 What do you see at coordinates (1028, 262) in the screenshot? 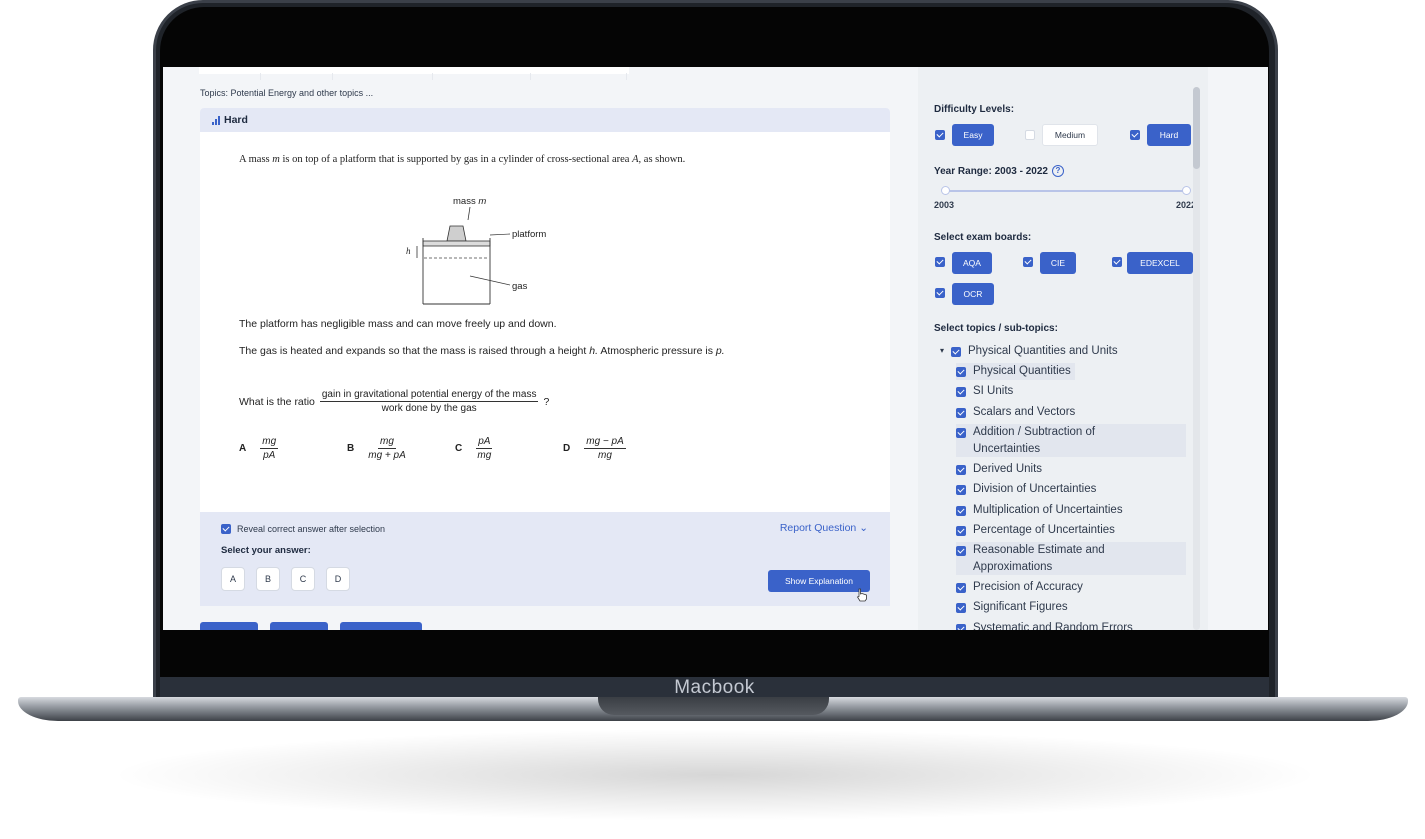
I see `cie-checkbox` at bounding box center [1028, 262].